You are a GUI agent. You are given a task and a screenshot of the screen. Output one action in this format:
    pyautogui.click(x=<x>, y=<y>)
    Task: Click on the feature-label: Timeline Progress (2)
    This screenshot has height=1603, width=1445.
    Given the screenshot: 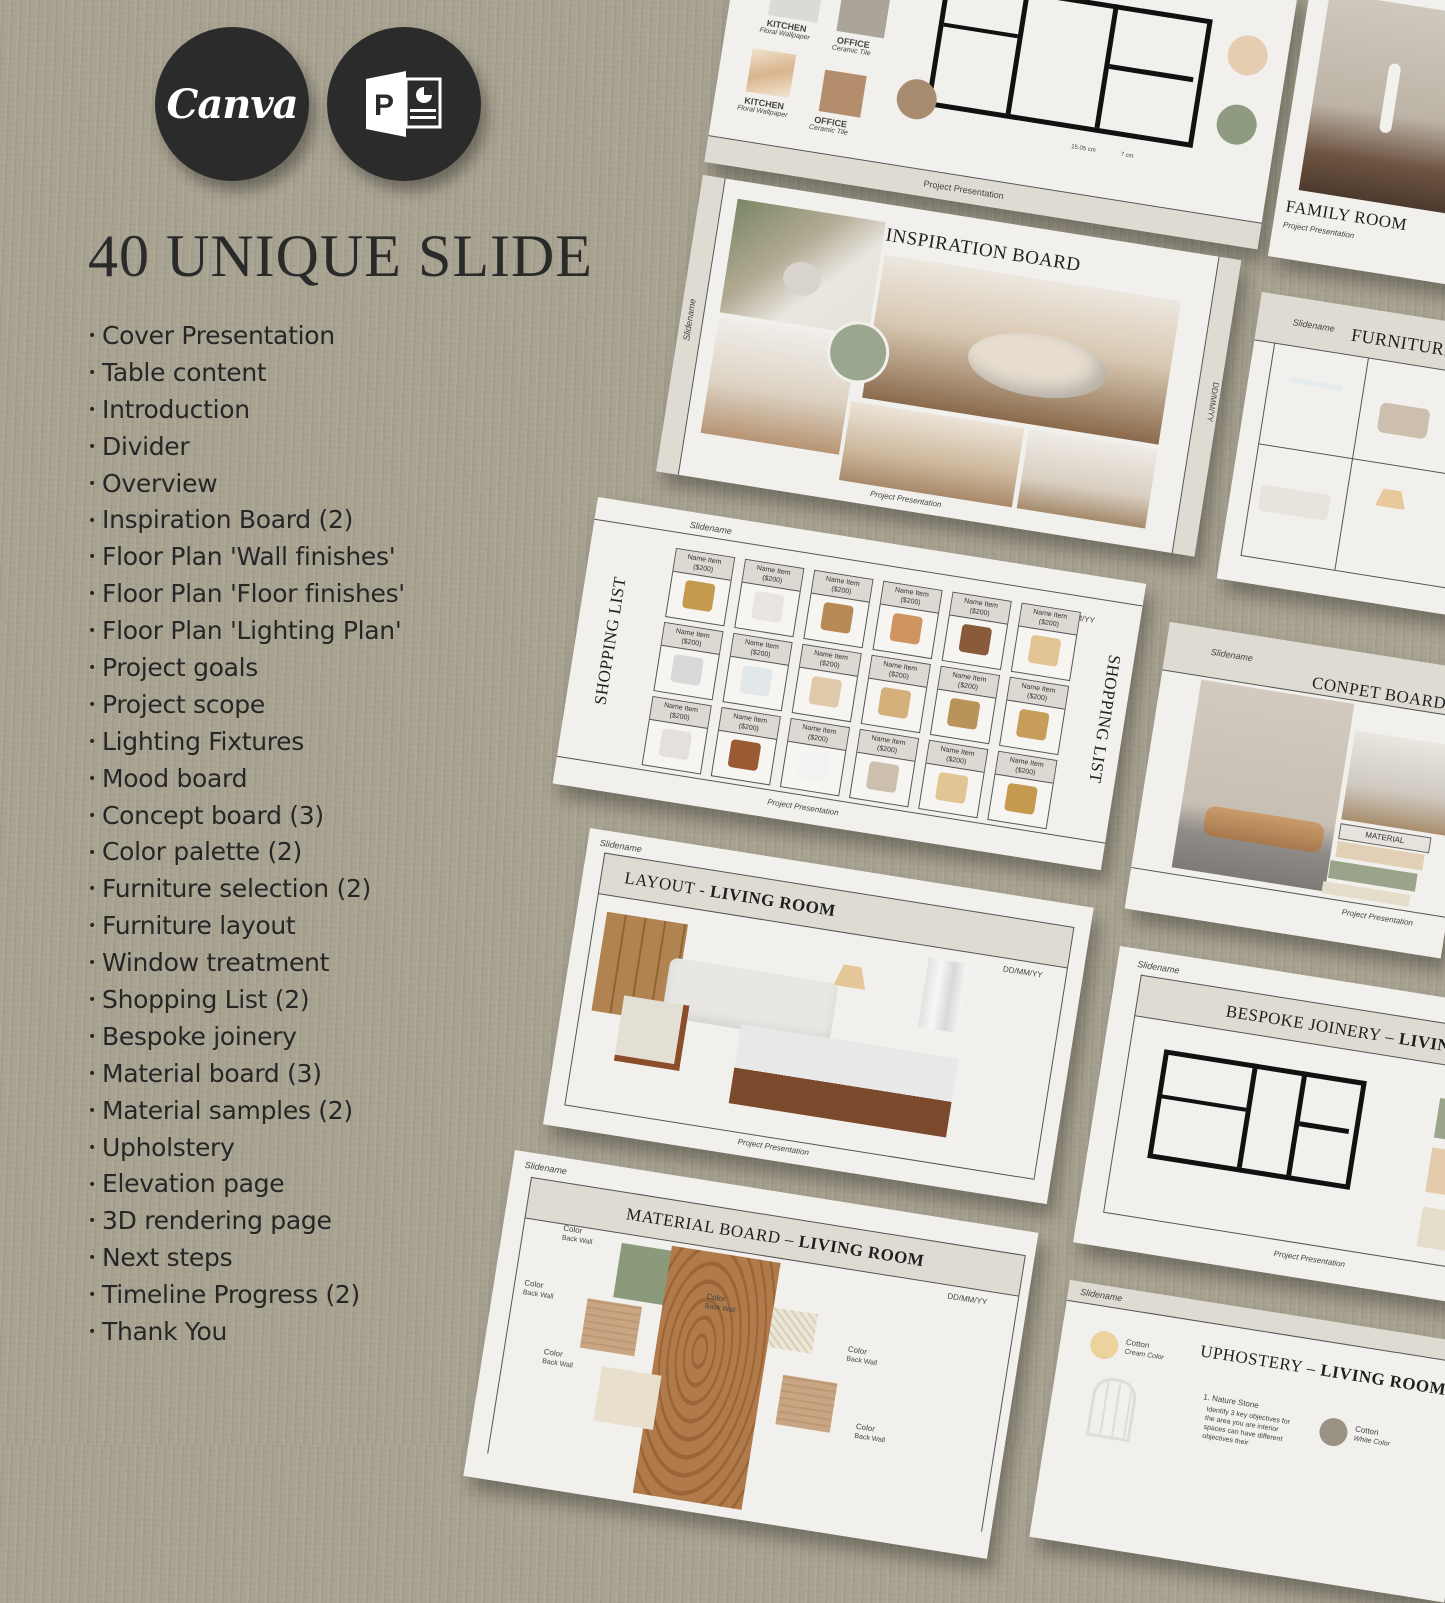 What is the action you would take?
    pyautogui.click(x=231, y=1295)
    